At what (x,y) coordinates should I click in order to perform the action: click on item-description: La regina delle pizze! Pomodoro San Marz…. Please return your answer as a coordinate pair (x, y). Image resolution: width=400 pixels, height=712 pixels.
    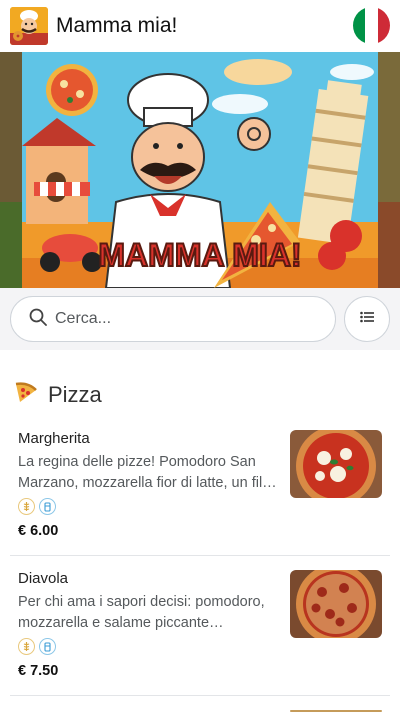
    Looking at the image, I should click on (147, 472).